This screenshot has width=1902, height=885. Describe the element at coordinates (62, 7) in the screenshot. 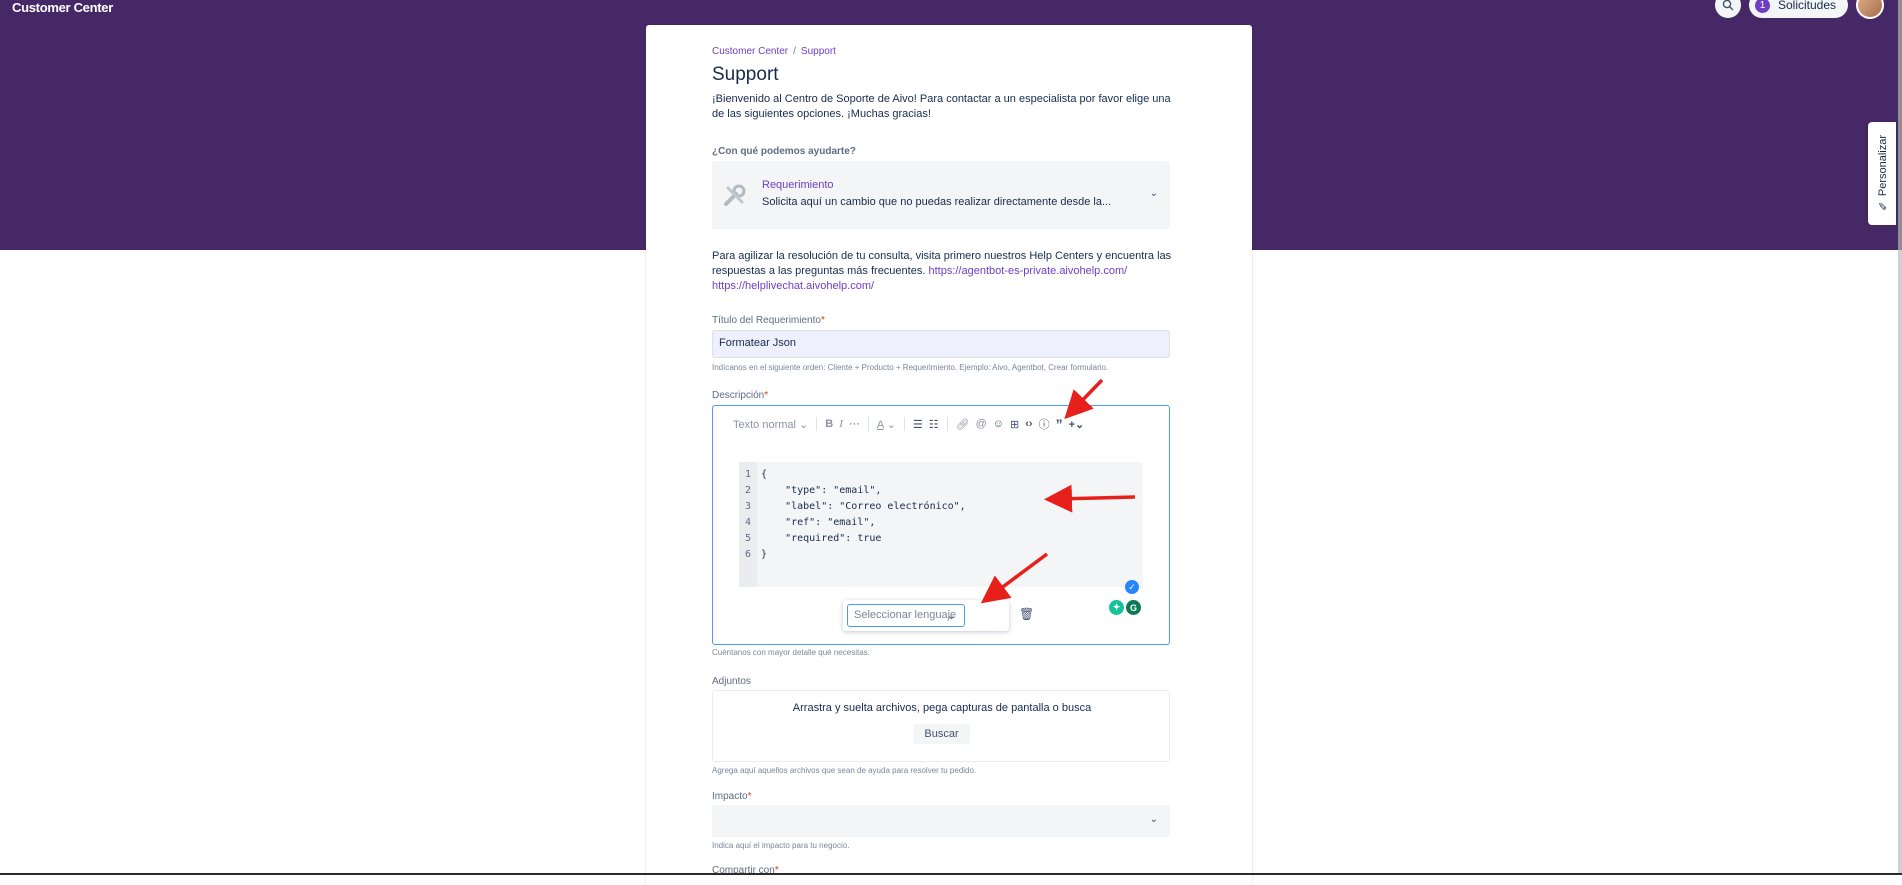

I see `brand-title: Customer Center` at that location.